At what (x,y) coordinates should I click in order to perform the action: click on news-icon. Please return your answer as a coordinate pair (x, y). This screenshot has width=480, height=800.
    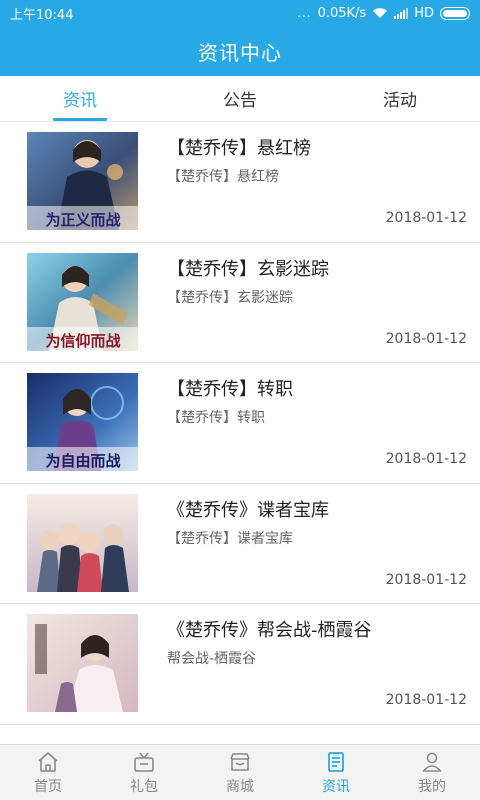
    Looking at the image, I should click on (336, 761).